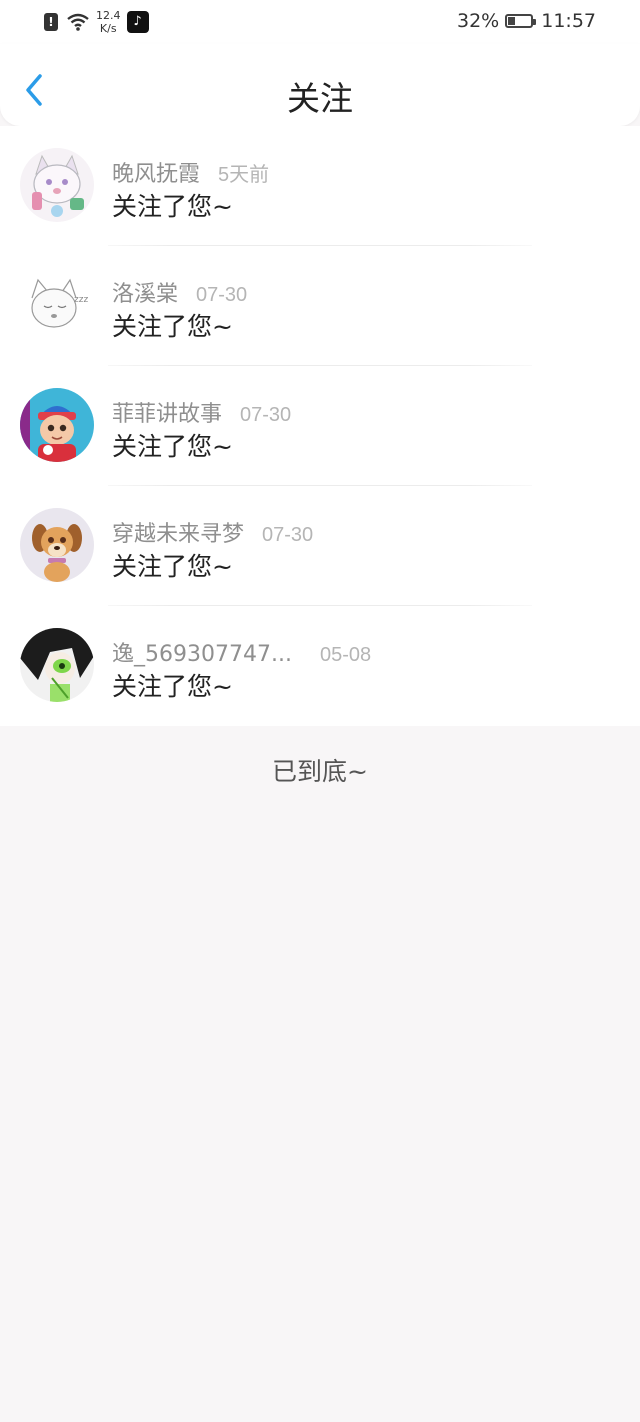 The image size is (640, 1422). I want to click on battery-percent: 32%, so click(478, 21).